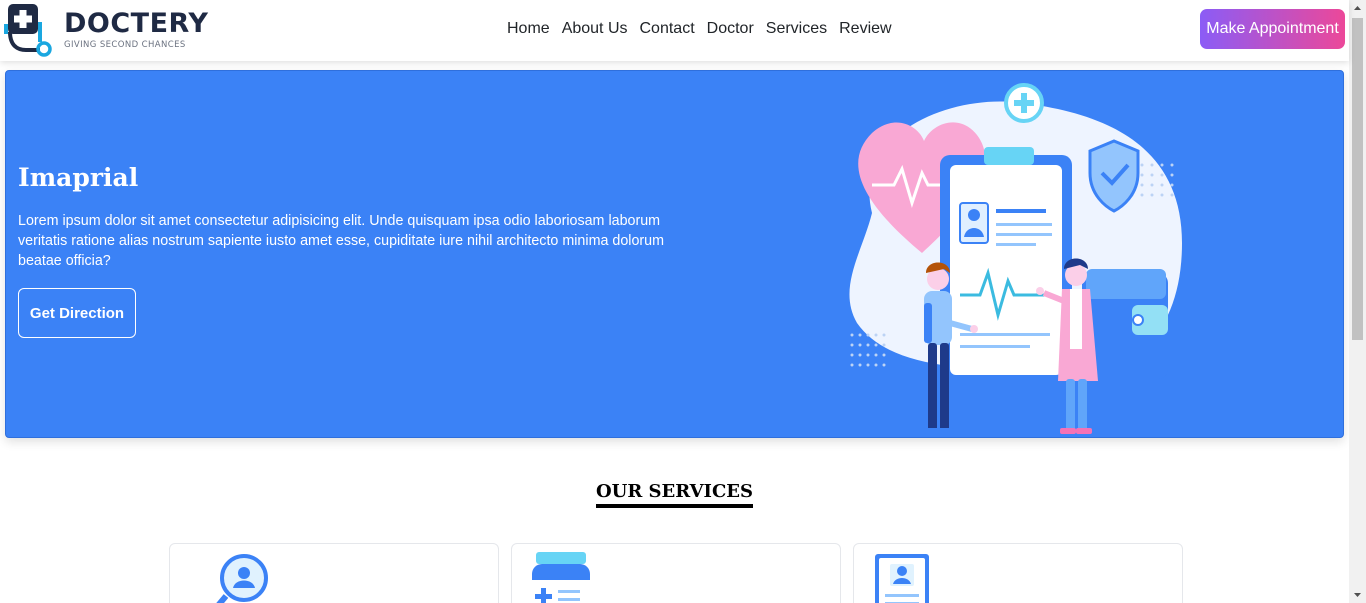  I want to click on brand-name: DOCTERY, so click(136, 23).